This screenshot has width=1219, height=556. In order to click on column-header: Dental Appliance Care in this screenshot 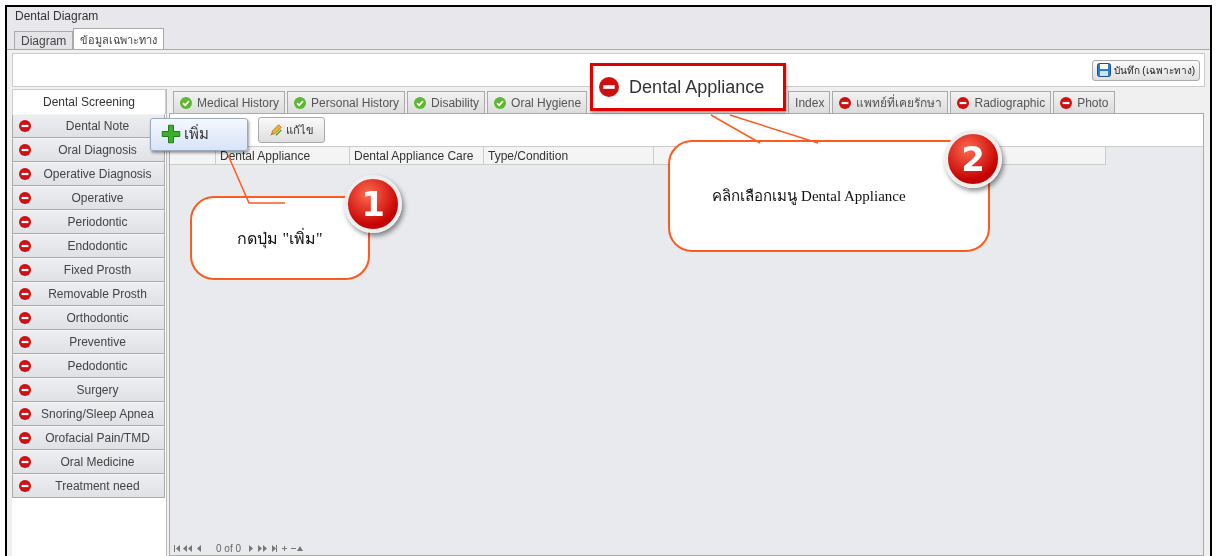, I will do `click(417, 156)`.